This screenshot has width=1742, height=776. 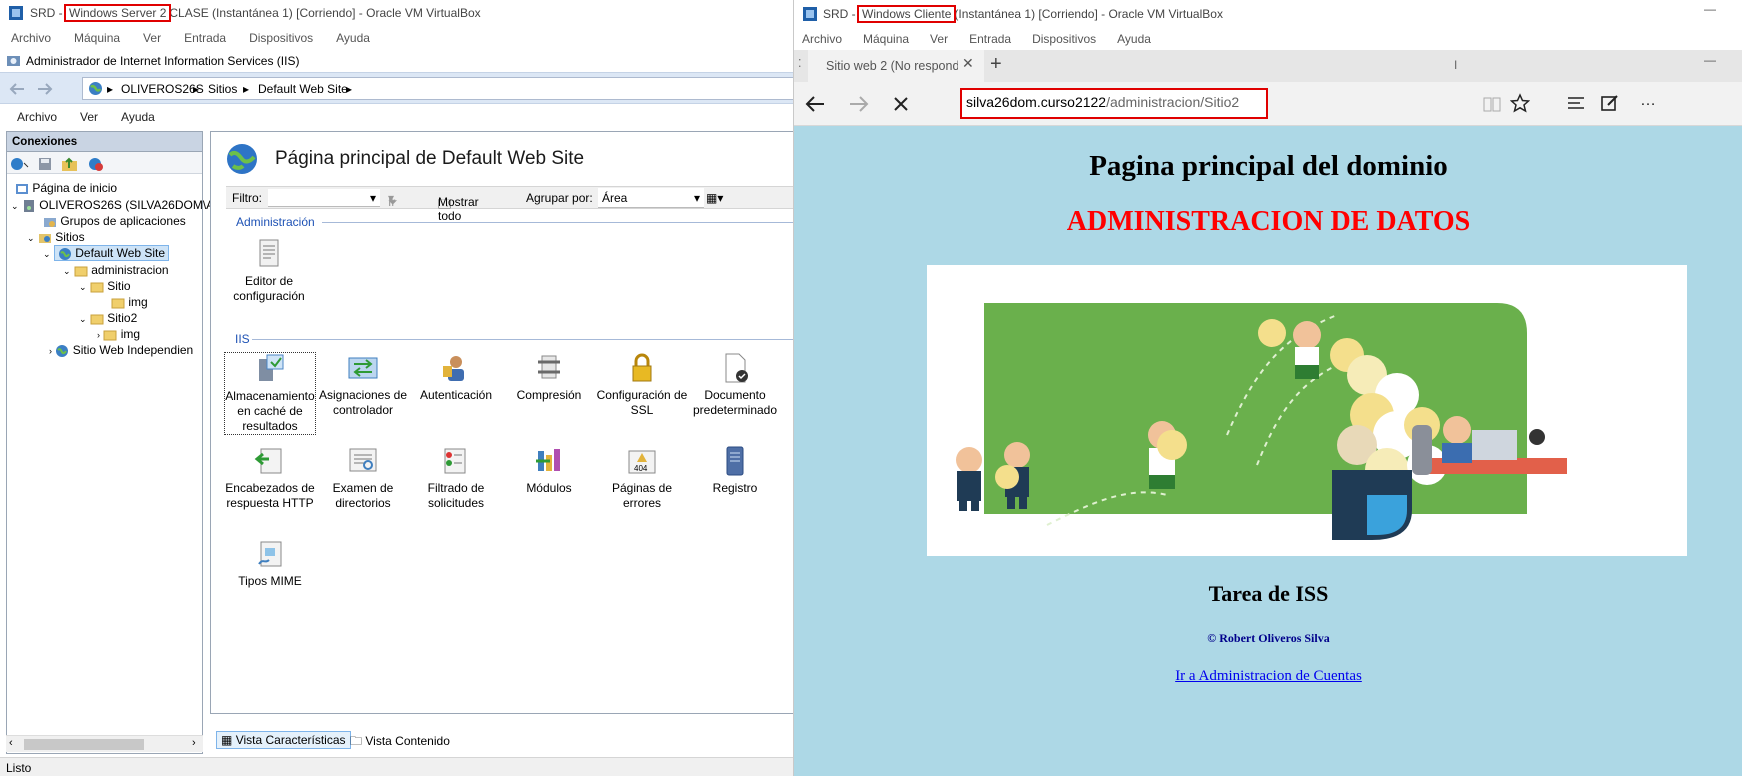 What do you see at coordinates (735, 402) in the screenshot?
I see `feature-label: Documento predeterminado` at bounding box center [735, 402].